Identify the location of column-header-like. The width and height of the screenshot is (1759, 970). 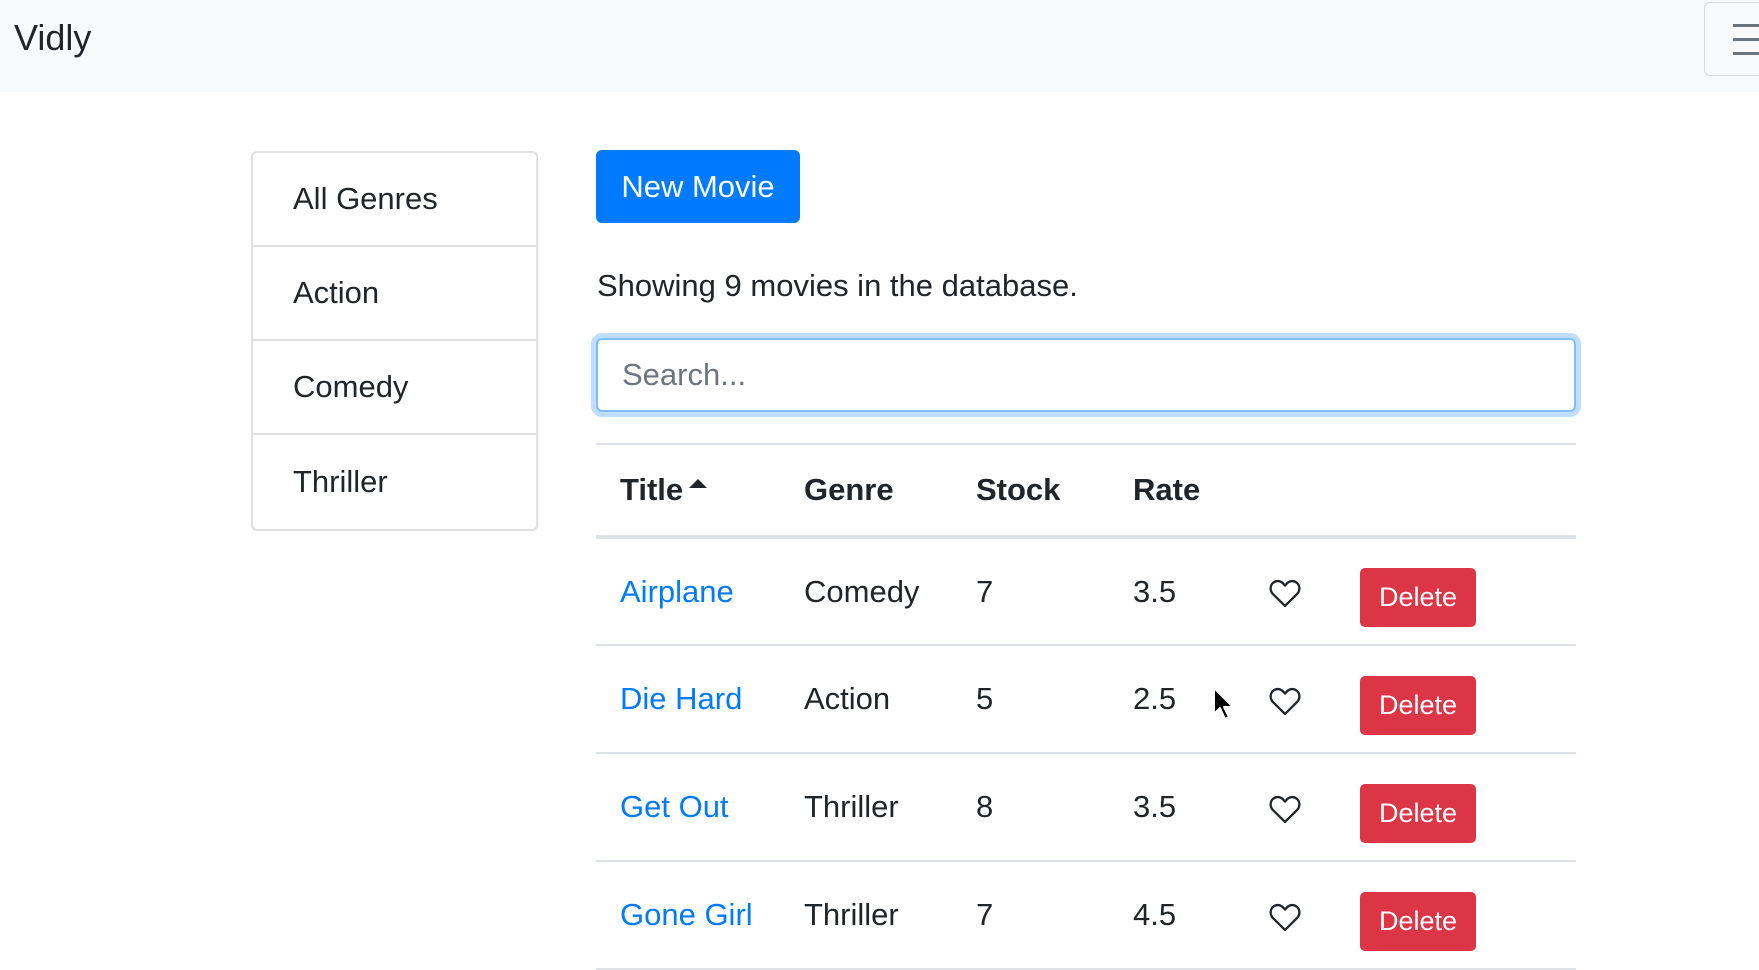
(1290, 491).